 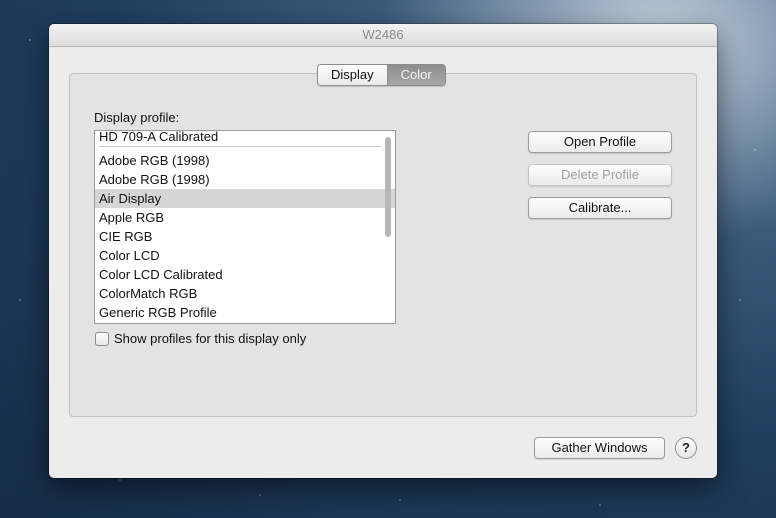 I want to click on show-profiles-checkbox-row: Show profiles for this display only, so click(x=200, y=338).